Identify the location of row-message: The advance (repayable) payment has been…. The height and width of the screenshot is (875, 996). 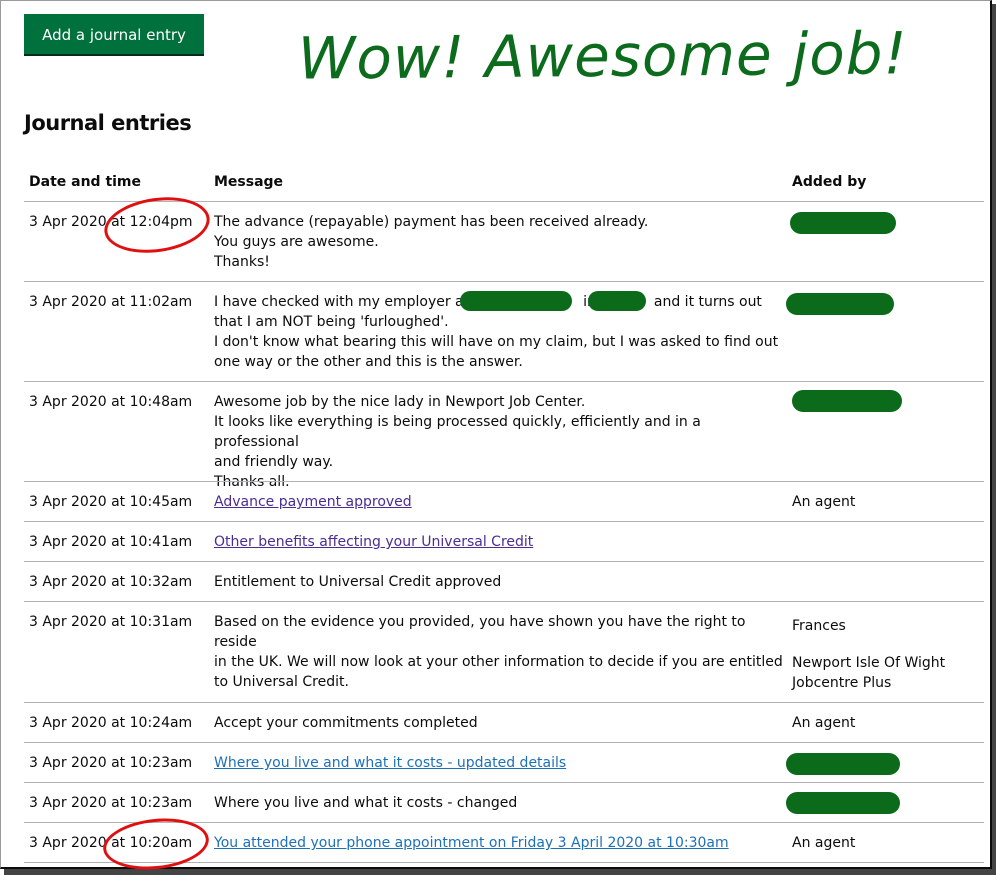
(431, 242).